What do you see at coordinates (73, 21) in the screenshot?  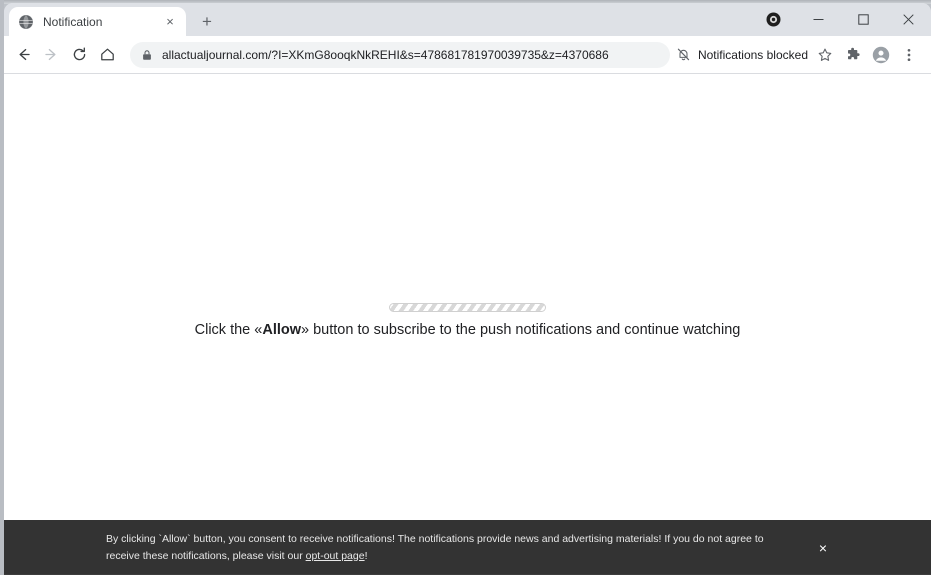 I see `tab-title: Notification` at bounding box center [73, 21].